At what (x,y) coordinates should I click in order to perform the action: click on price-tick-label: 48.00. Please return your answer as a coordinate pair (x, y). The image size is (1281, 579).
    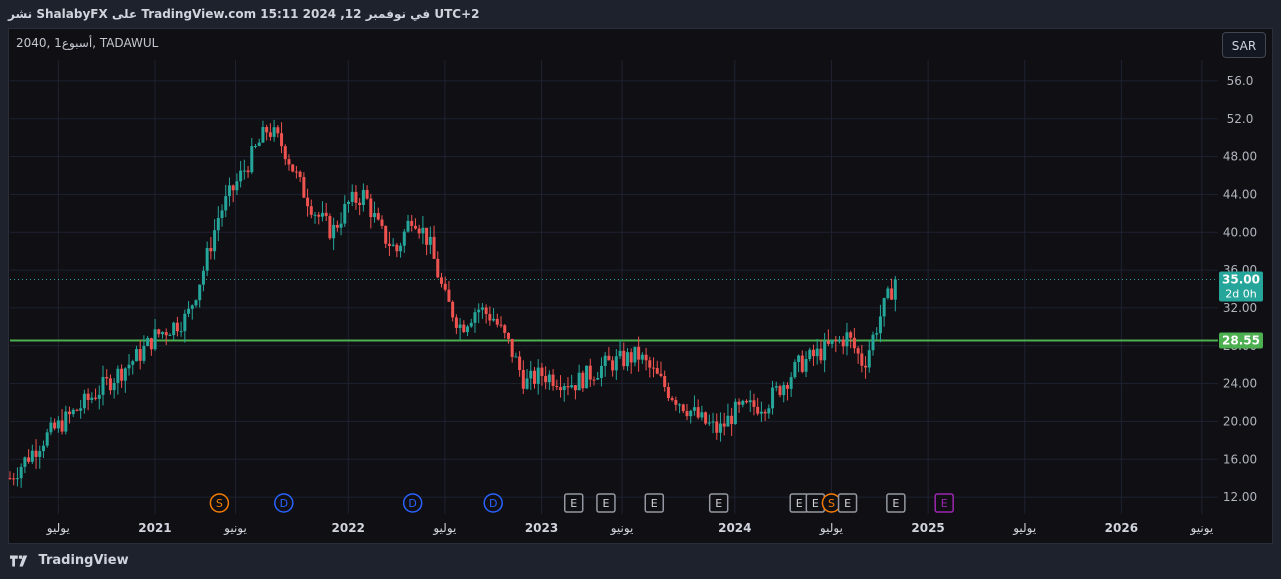
    Looking at the image, I should click on (1240, 157).